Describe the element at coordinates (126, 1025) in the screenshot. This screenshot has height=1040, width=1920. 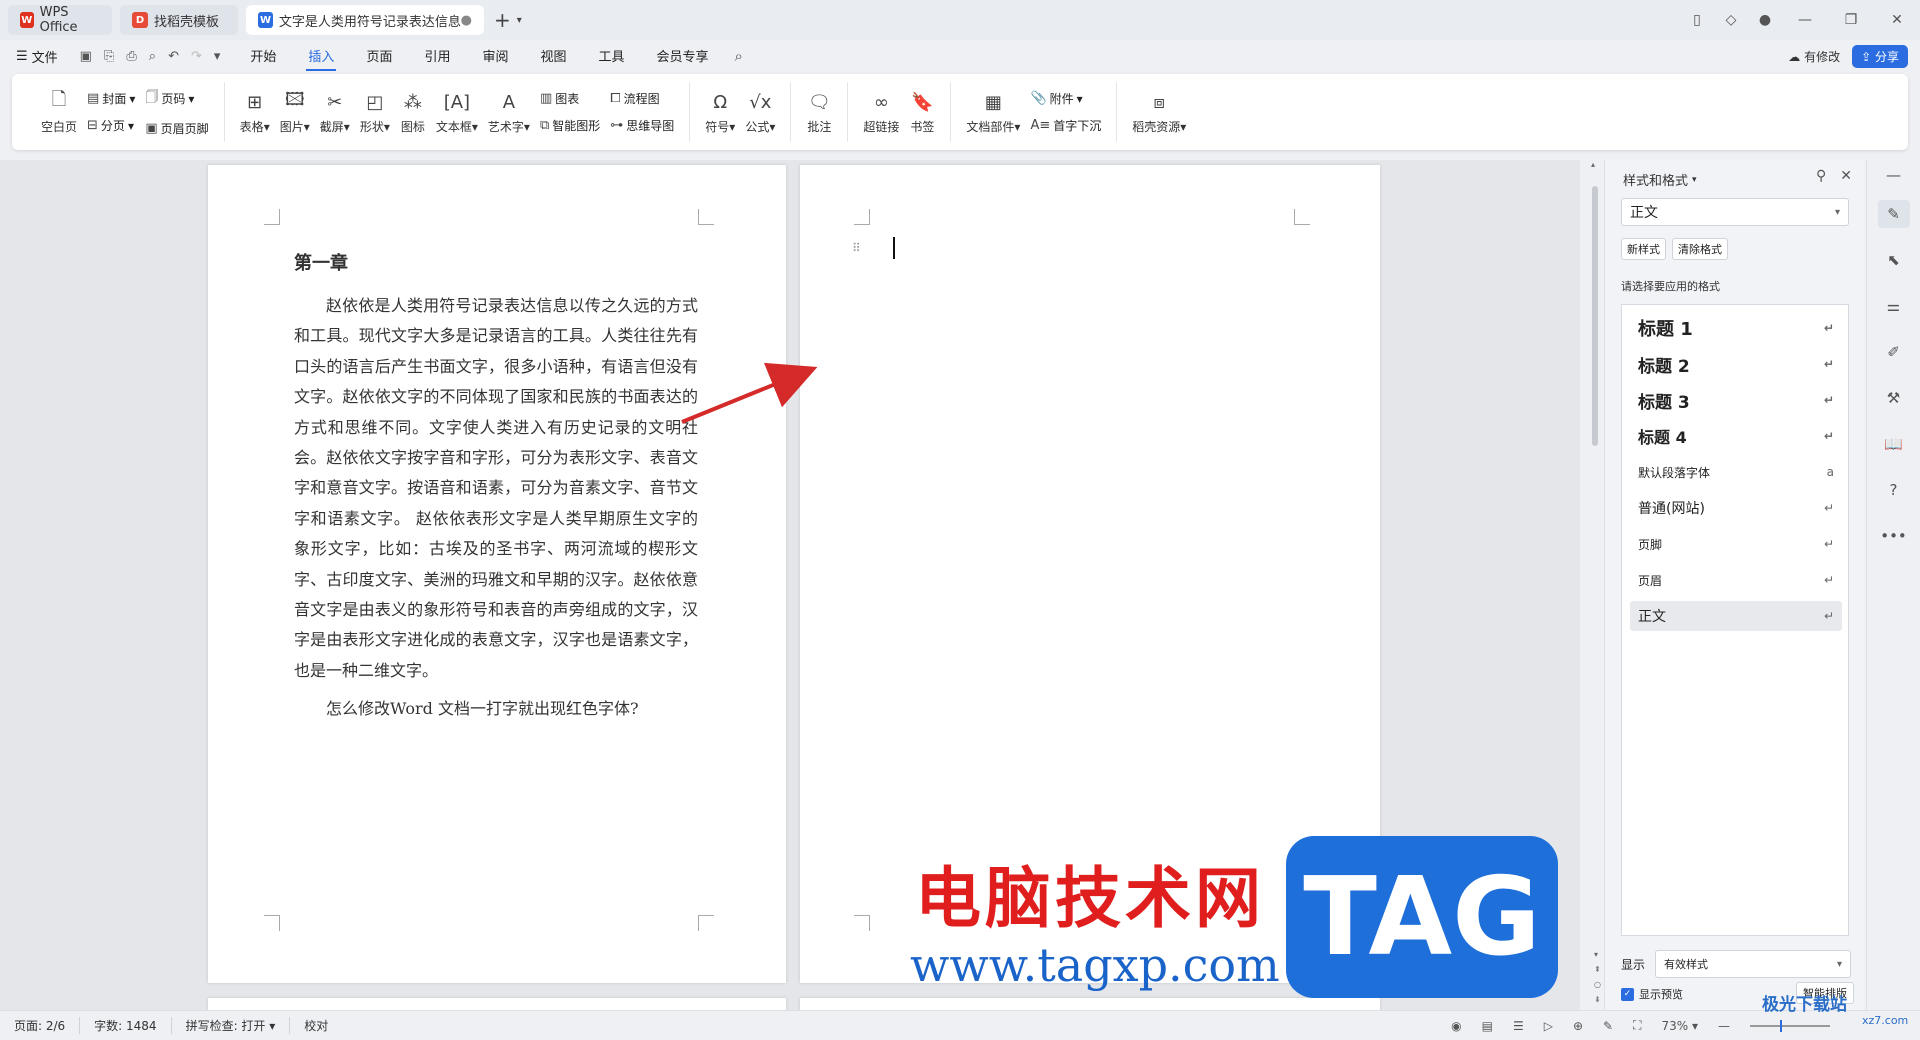
I see `word-count: 字数: 1484` at that location.